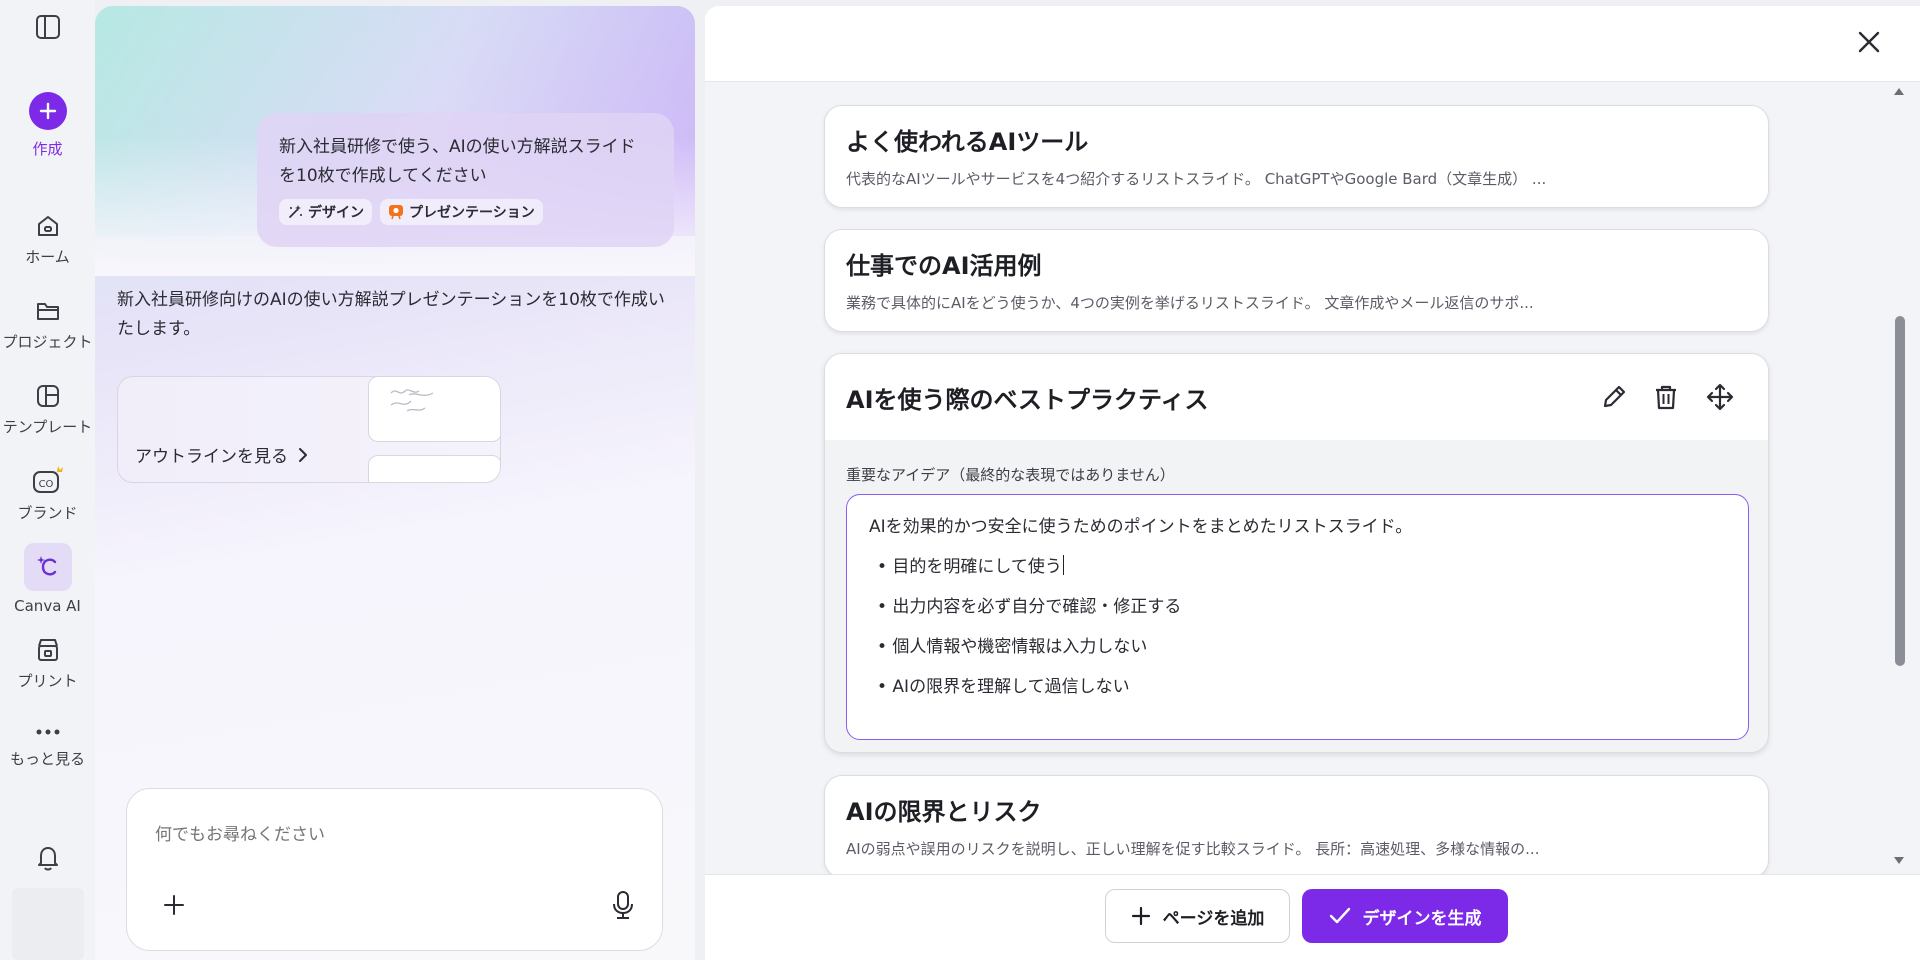 This screenshot has height=960, width=1920. I want to click on view-outline-link: アウトラインを見る, so click(221, 454).